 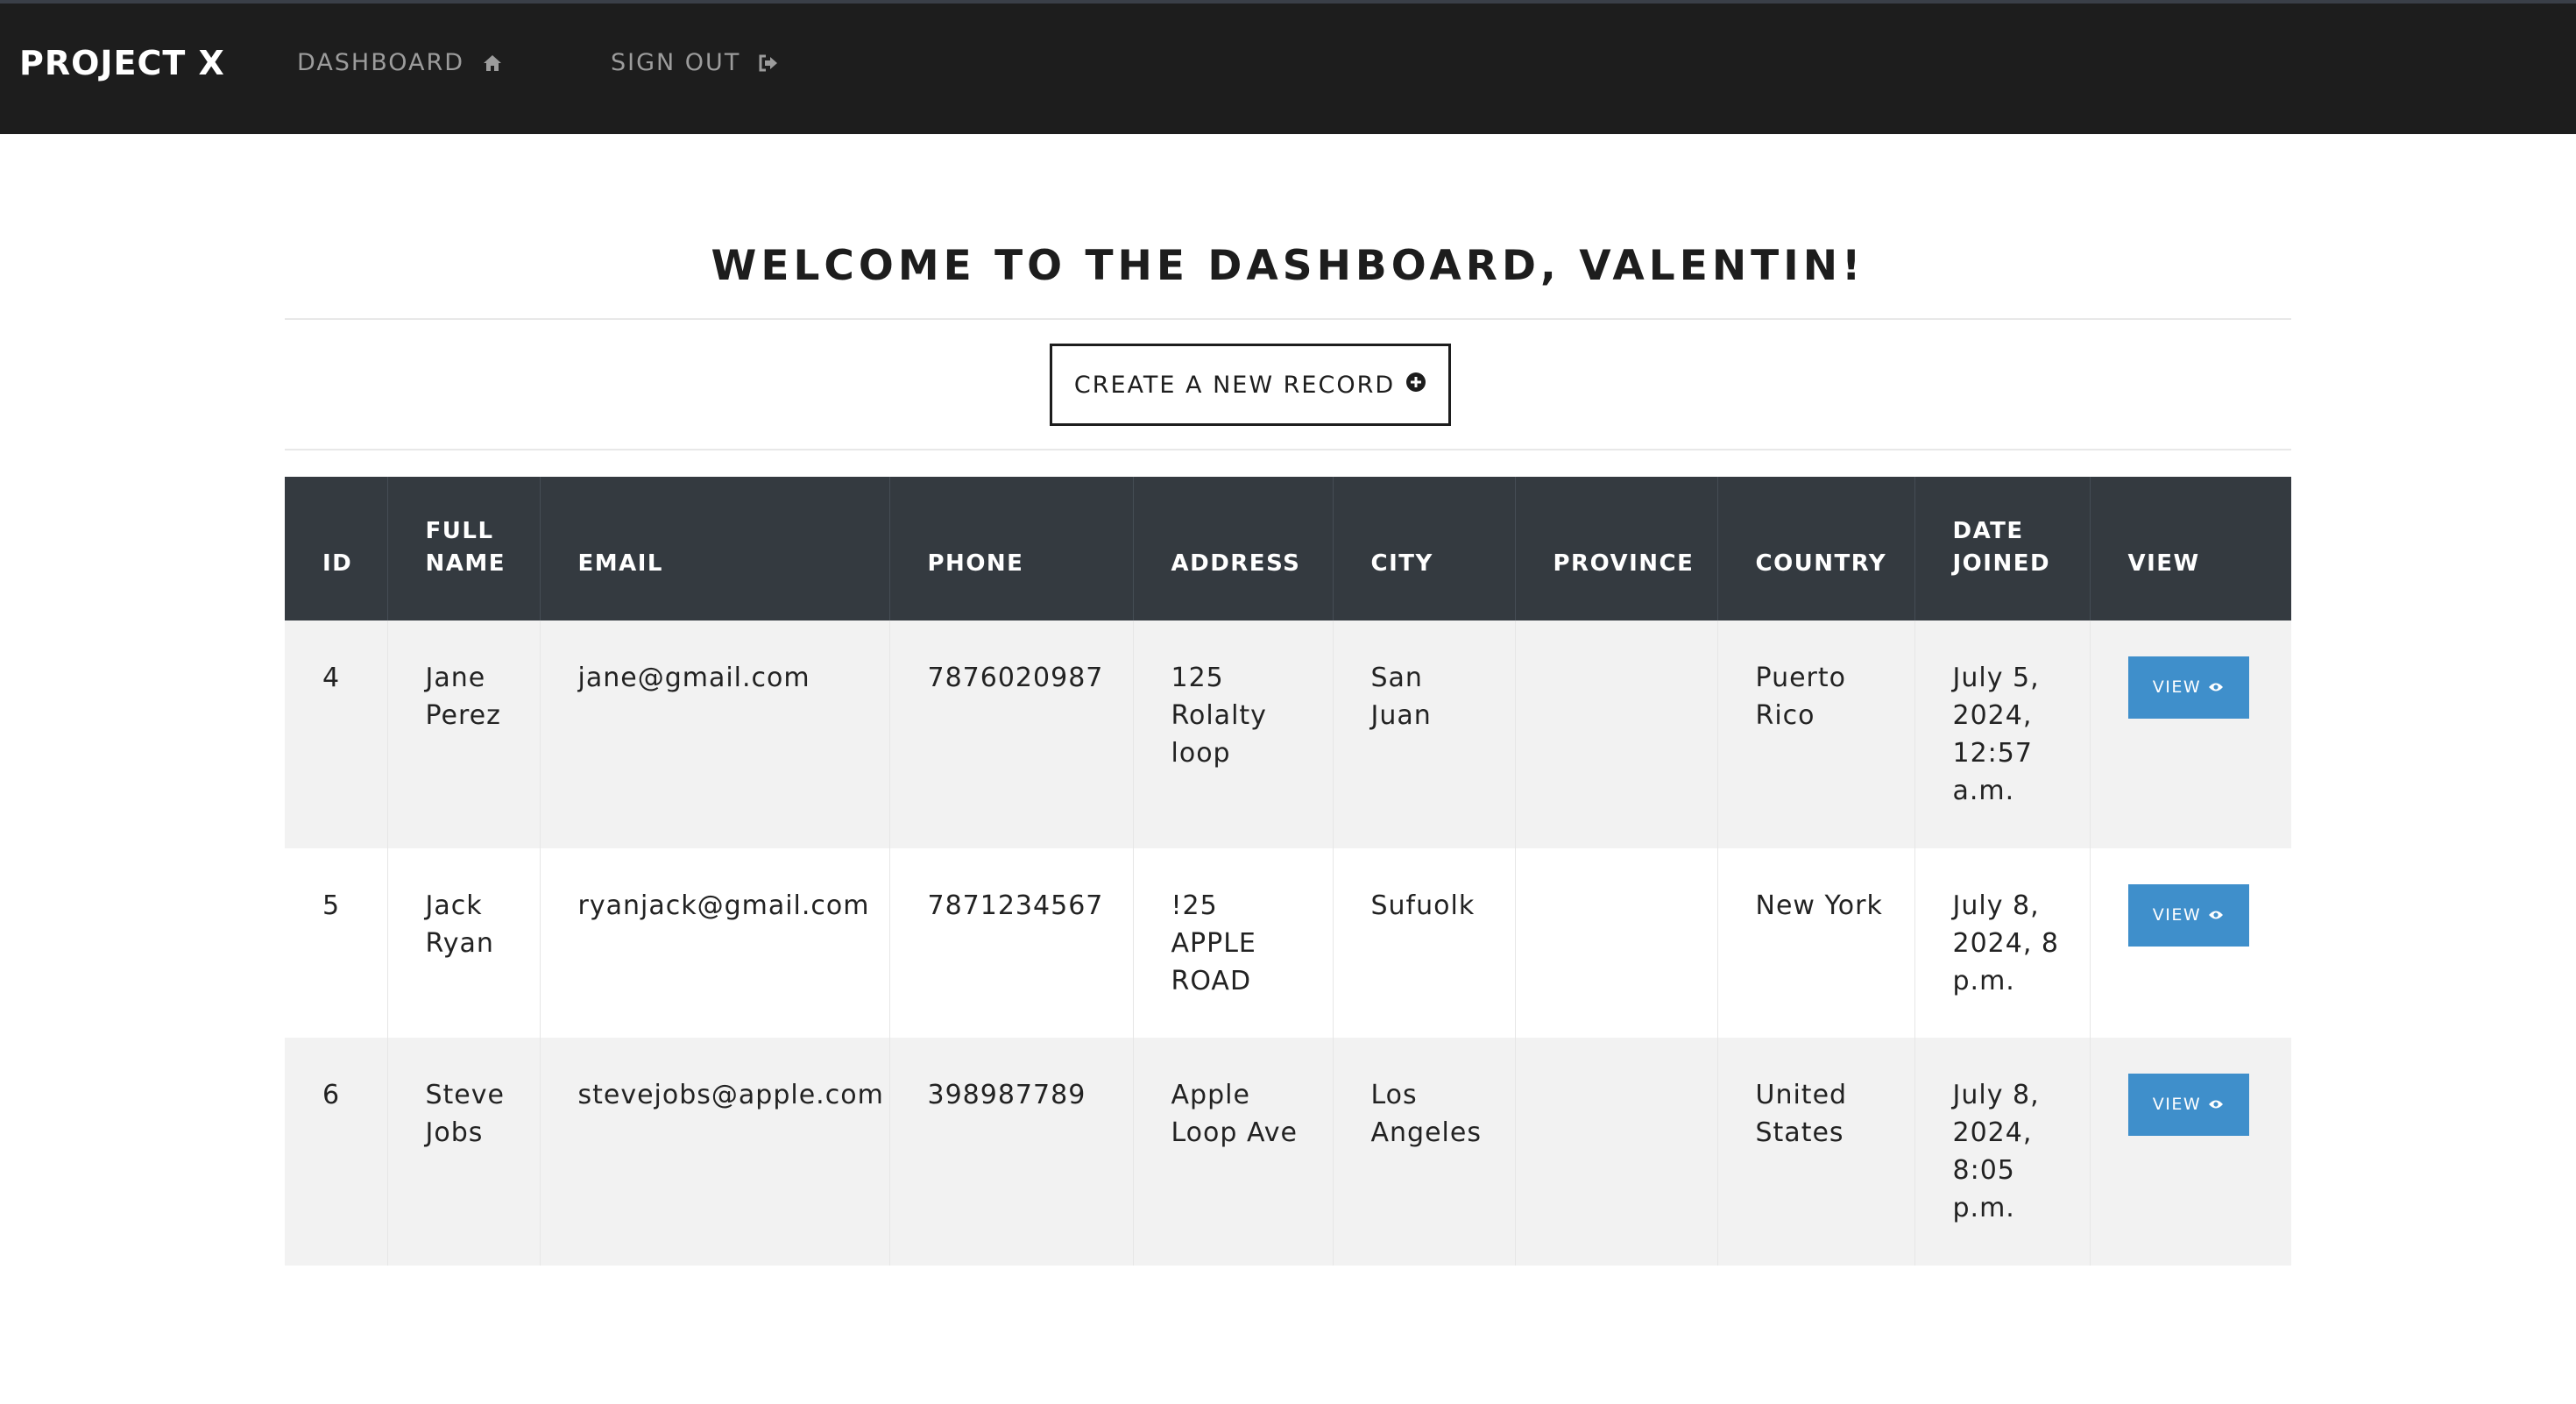 I want to click on cell-address: !25 APPLE ROAD, so click(x=1233, y=943).